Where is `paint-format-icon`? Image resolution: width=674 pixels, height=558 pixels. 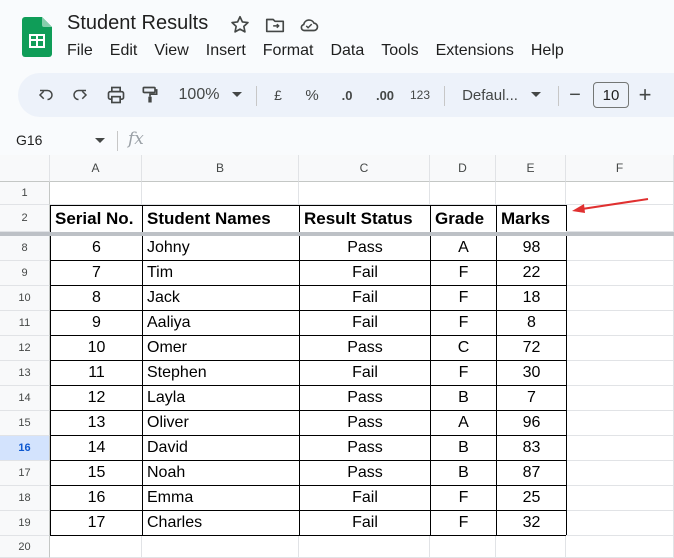 paint-format-icon is located at coordinates (150, 95).